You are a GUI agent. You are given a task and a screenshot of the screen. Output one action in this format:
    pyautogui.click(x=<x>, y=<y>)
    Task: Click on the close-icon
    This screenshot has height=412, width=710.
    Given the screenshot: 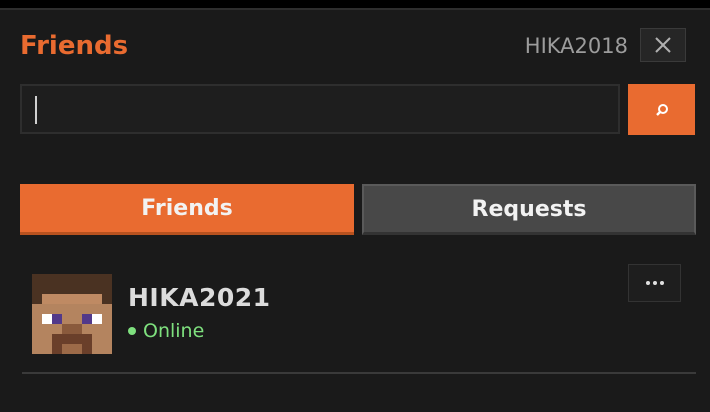 What is the action you would take?
    pyautogui.click(x=663, y=45)
    